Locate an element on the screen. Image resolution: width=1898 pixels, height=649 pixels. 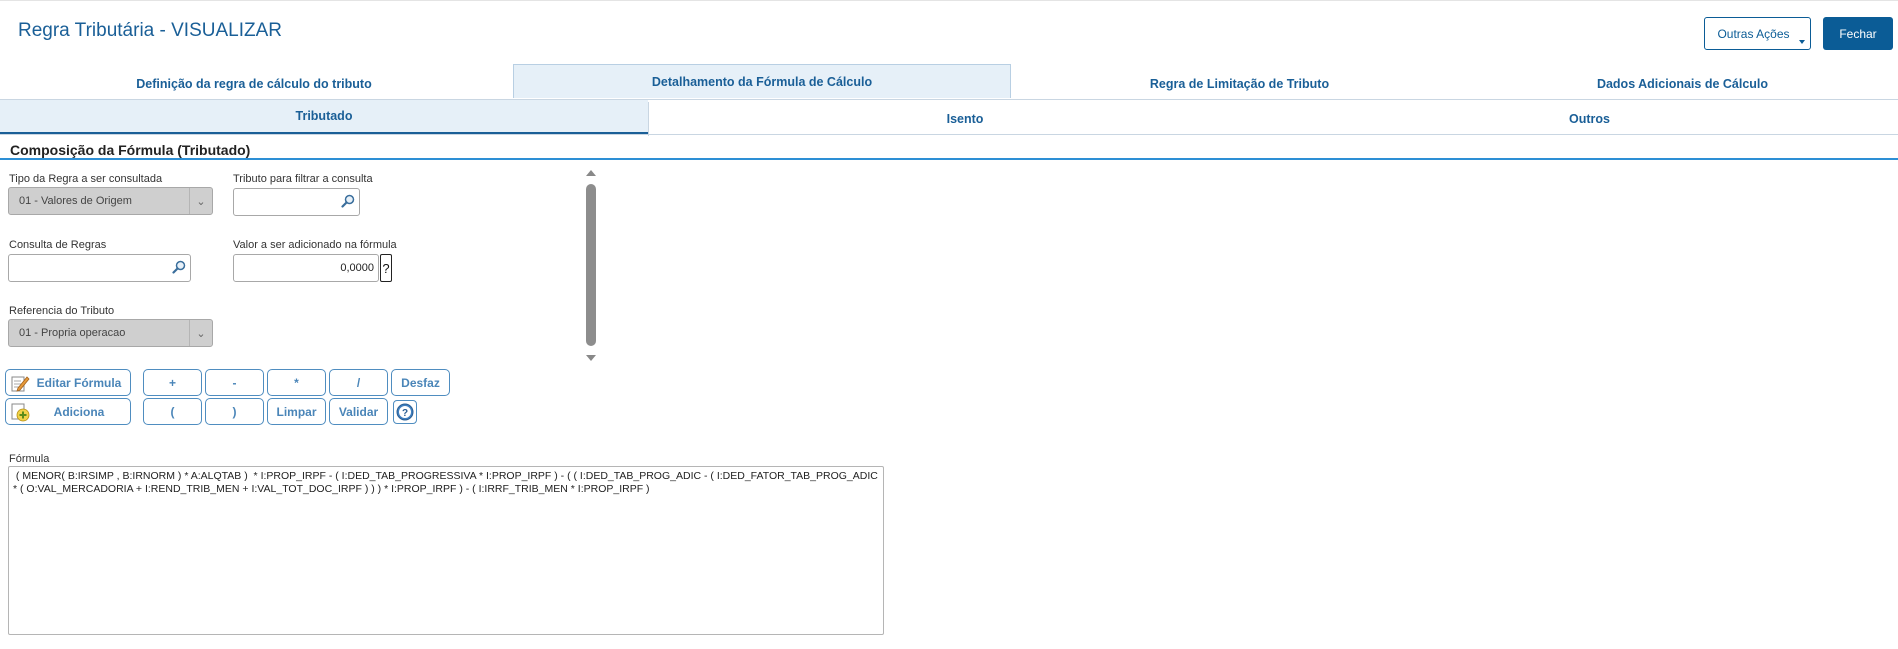
top-divider is located at coordinates (949, 0).